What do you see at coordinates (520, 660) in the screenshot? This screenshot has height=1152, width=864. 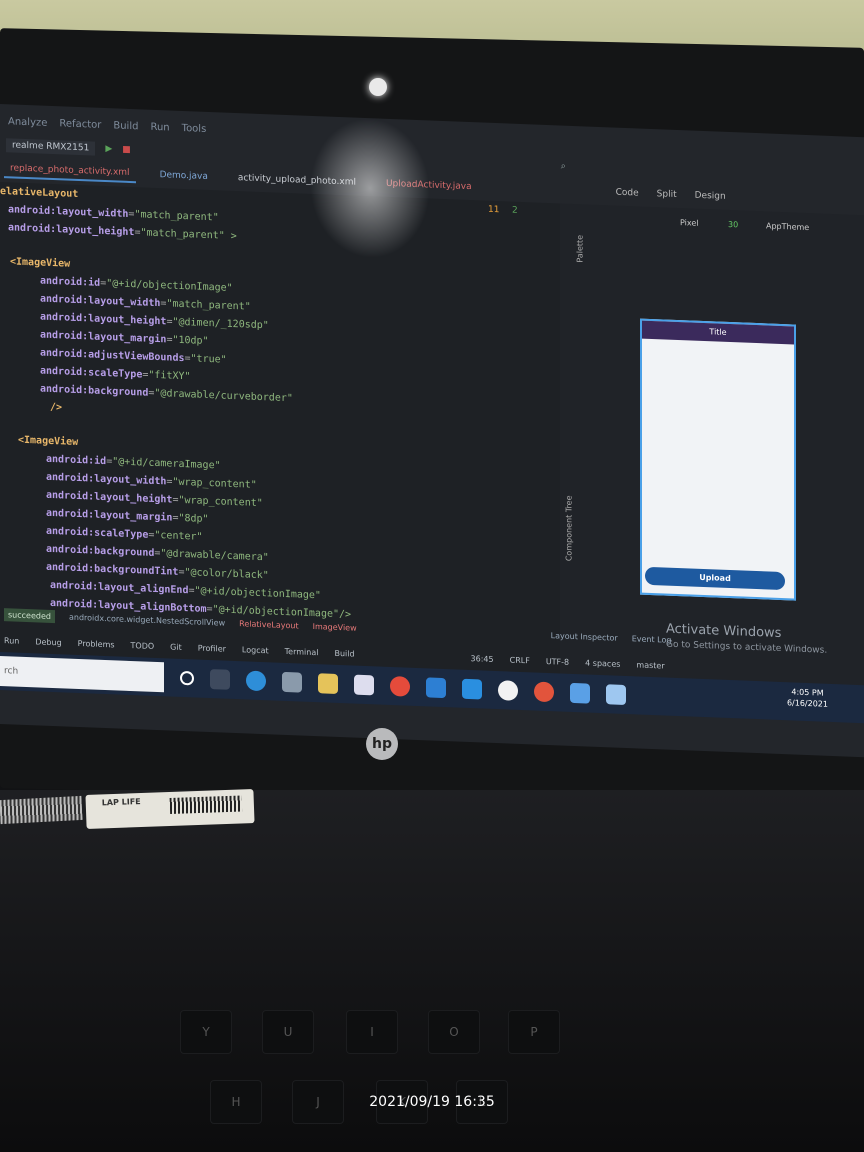 I see `status-line-ending: CRLF` at bounding box center [520, 660].